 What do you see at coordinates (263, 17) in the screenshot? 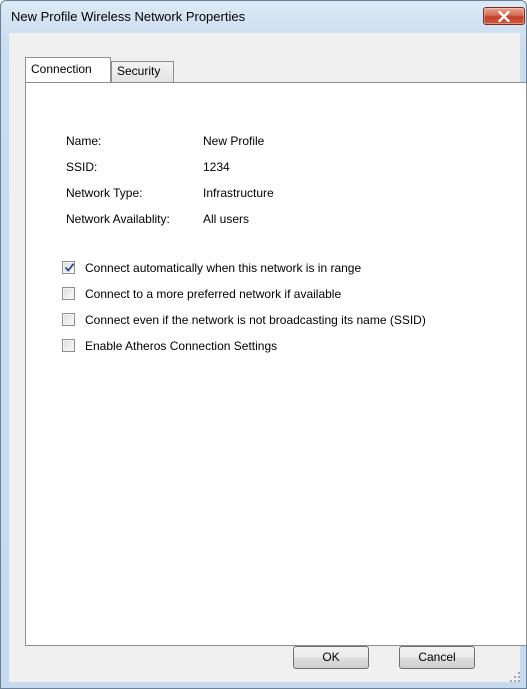
I see `title-bar: New Profile Wireless Network Properties` at bounding box center [263, 17].